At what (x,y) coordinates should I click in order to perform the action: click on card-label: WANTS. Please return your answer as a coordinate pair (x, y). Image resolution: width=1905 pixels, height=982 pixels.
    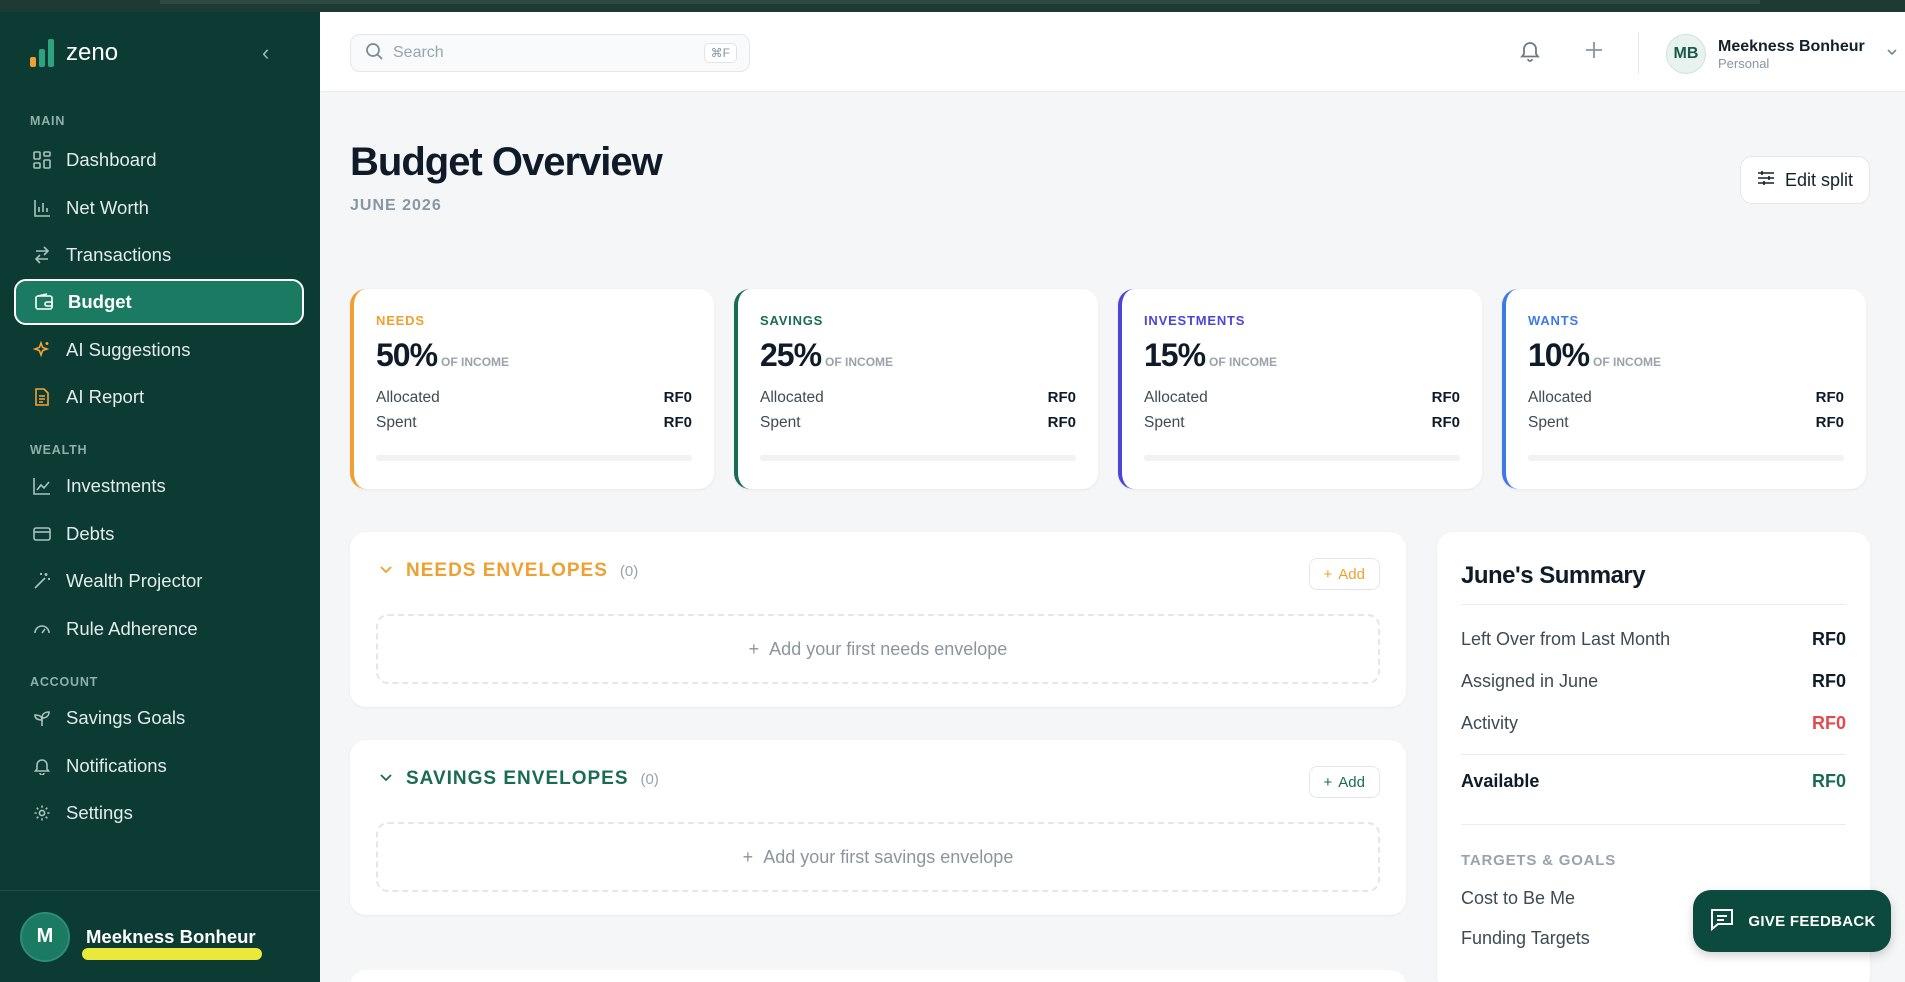
    Looking at the image, I should click on (1553, 320).